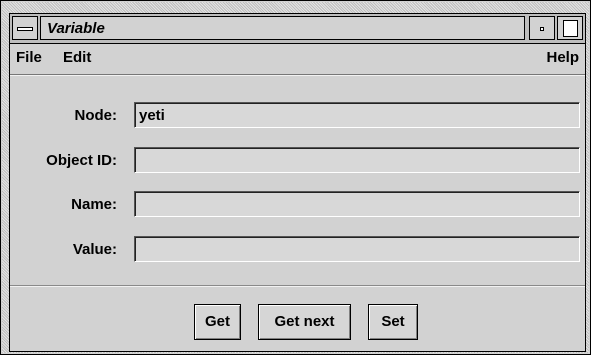 This screenshot has width=591, height=355. What do you see at coordinates (357, 204) in the screenshot?
I see `name-field` at bounding box center [357, 204].